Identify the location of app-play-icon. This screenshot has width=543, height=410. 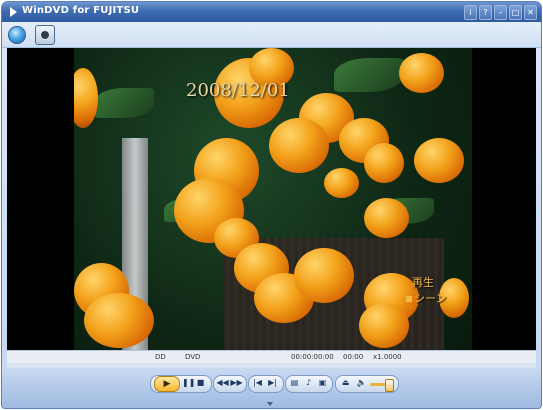
(13, 12).